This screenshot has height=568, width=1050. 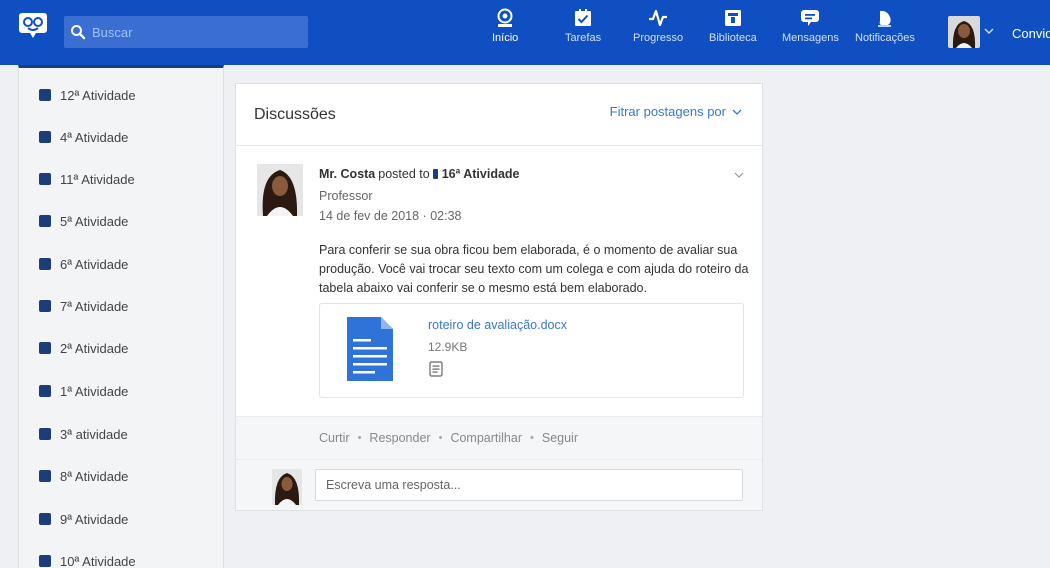 What do you see at coordinates (346, 196) in the screenshot?
I see `author-role: Professor` at bounding box center [346, 196].